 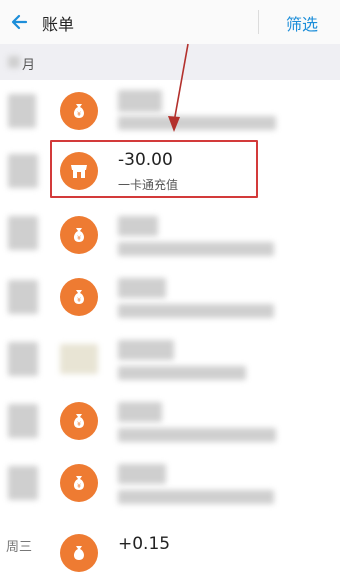 What do you see at coordinates (14, 62) in the screenshot?
I see `blurred-month` at bounding box center [14, 62].